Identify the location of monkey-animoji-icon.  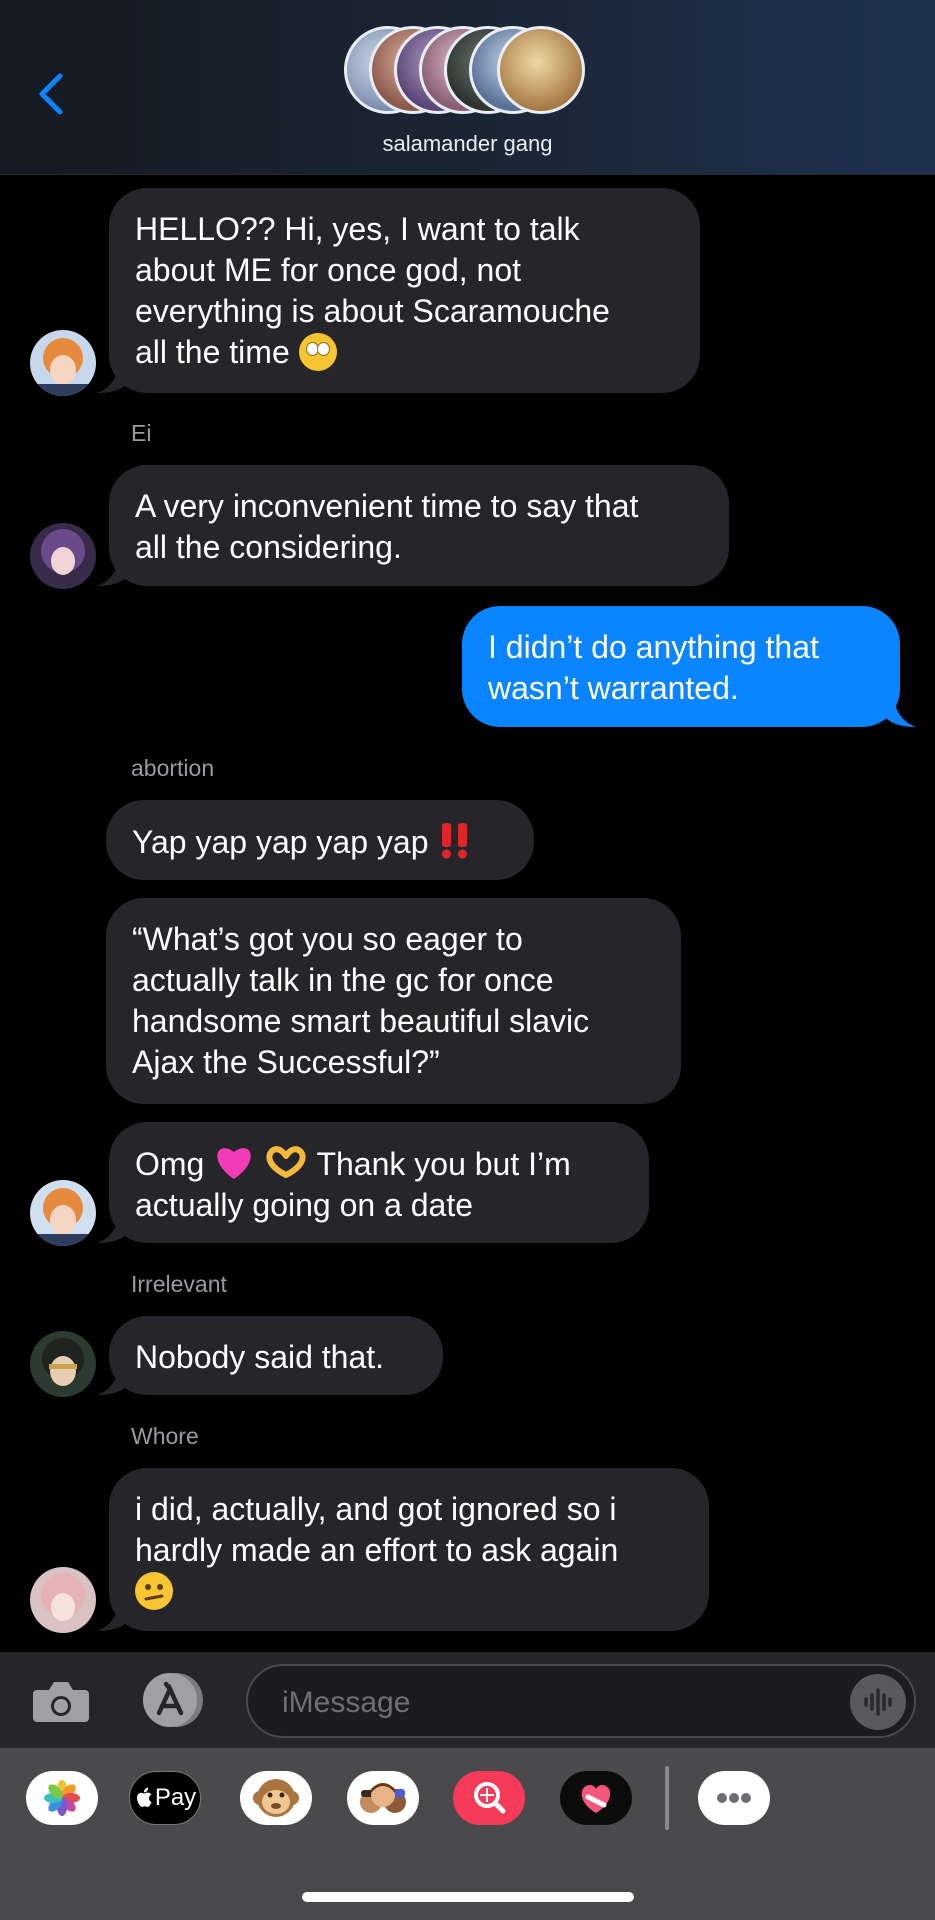
(276, 1798).